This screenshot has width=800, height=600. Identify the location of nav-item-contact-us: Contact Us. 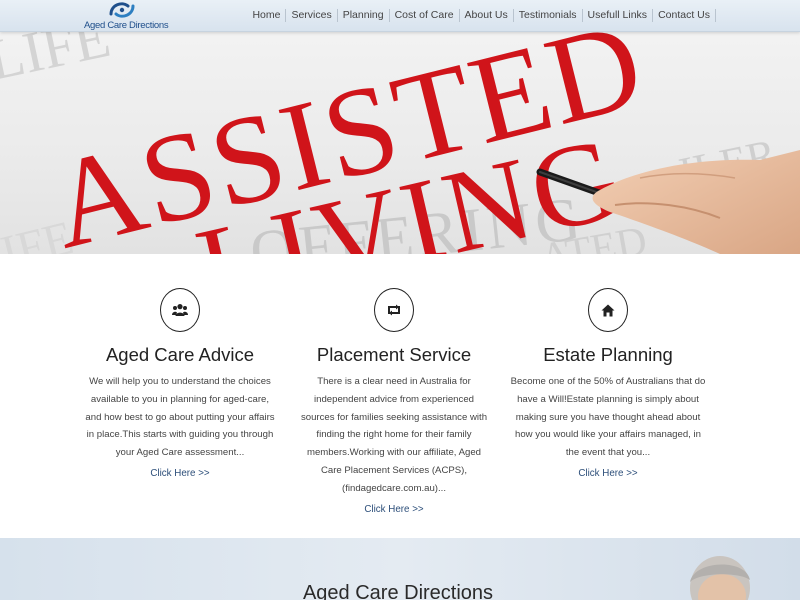
(684, 15).